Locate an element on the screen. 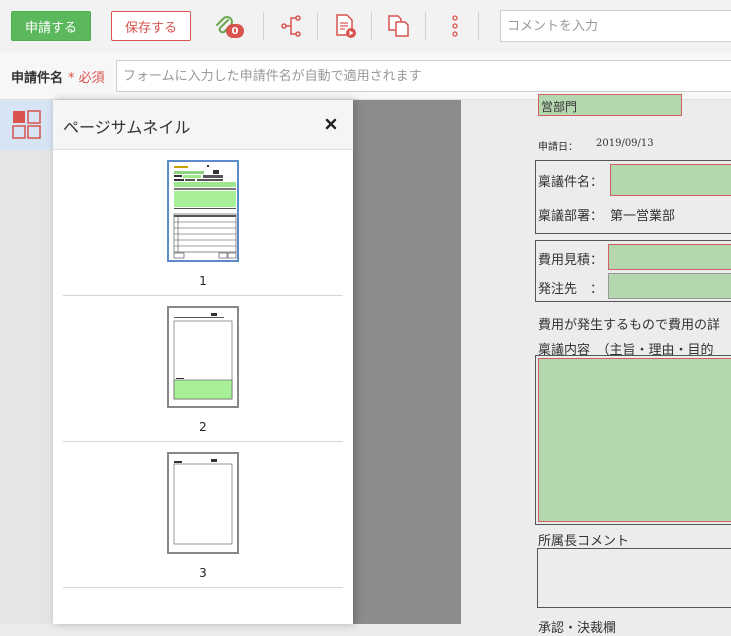  manager-comment-label: 所属長コメント is located at coordinates (584, 541).